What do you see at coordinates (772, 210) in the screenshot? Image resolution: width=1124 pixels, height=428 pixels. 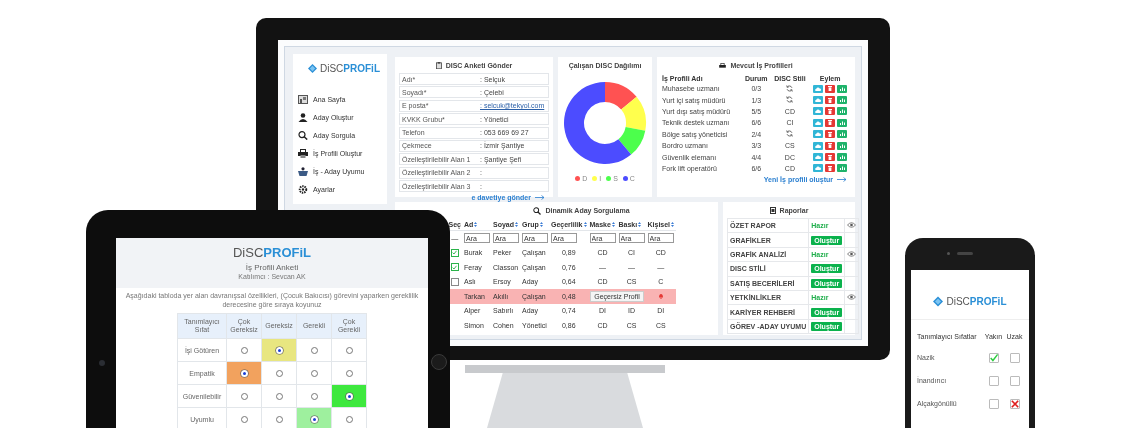 I see `document-icon` at bounding box center [772, 210].